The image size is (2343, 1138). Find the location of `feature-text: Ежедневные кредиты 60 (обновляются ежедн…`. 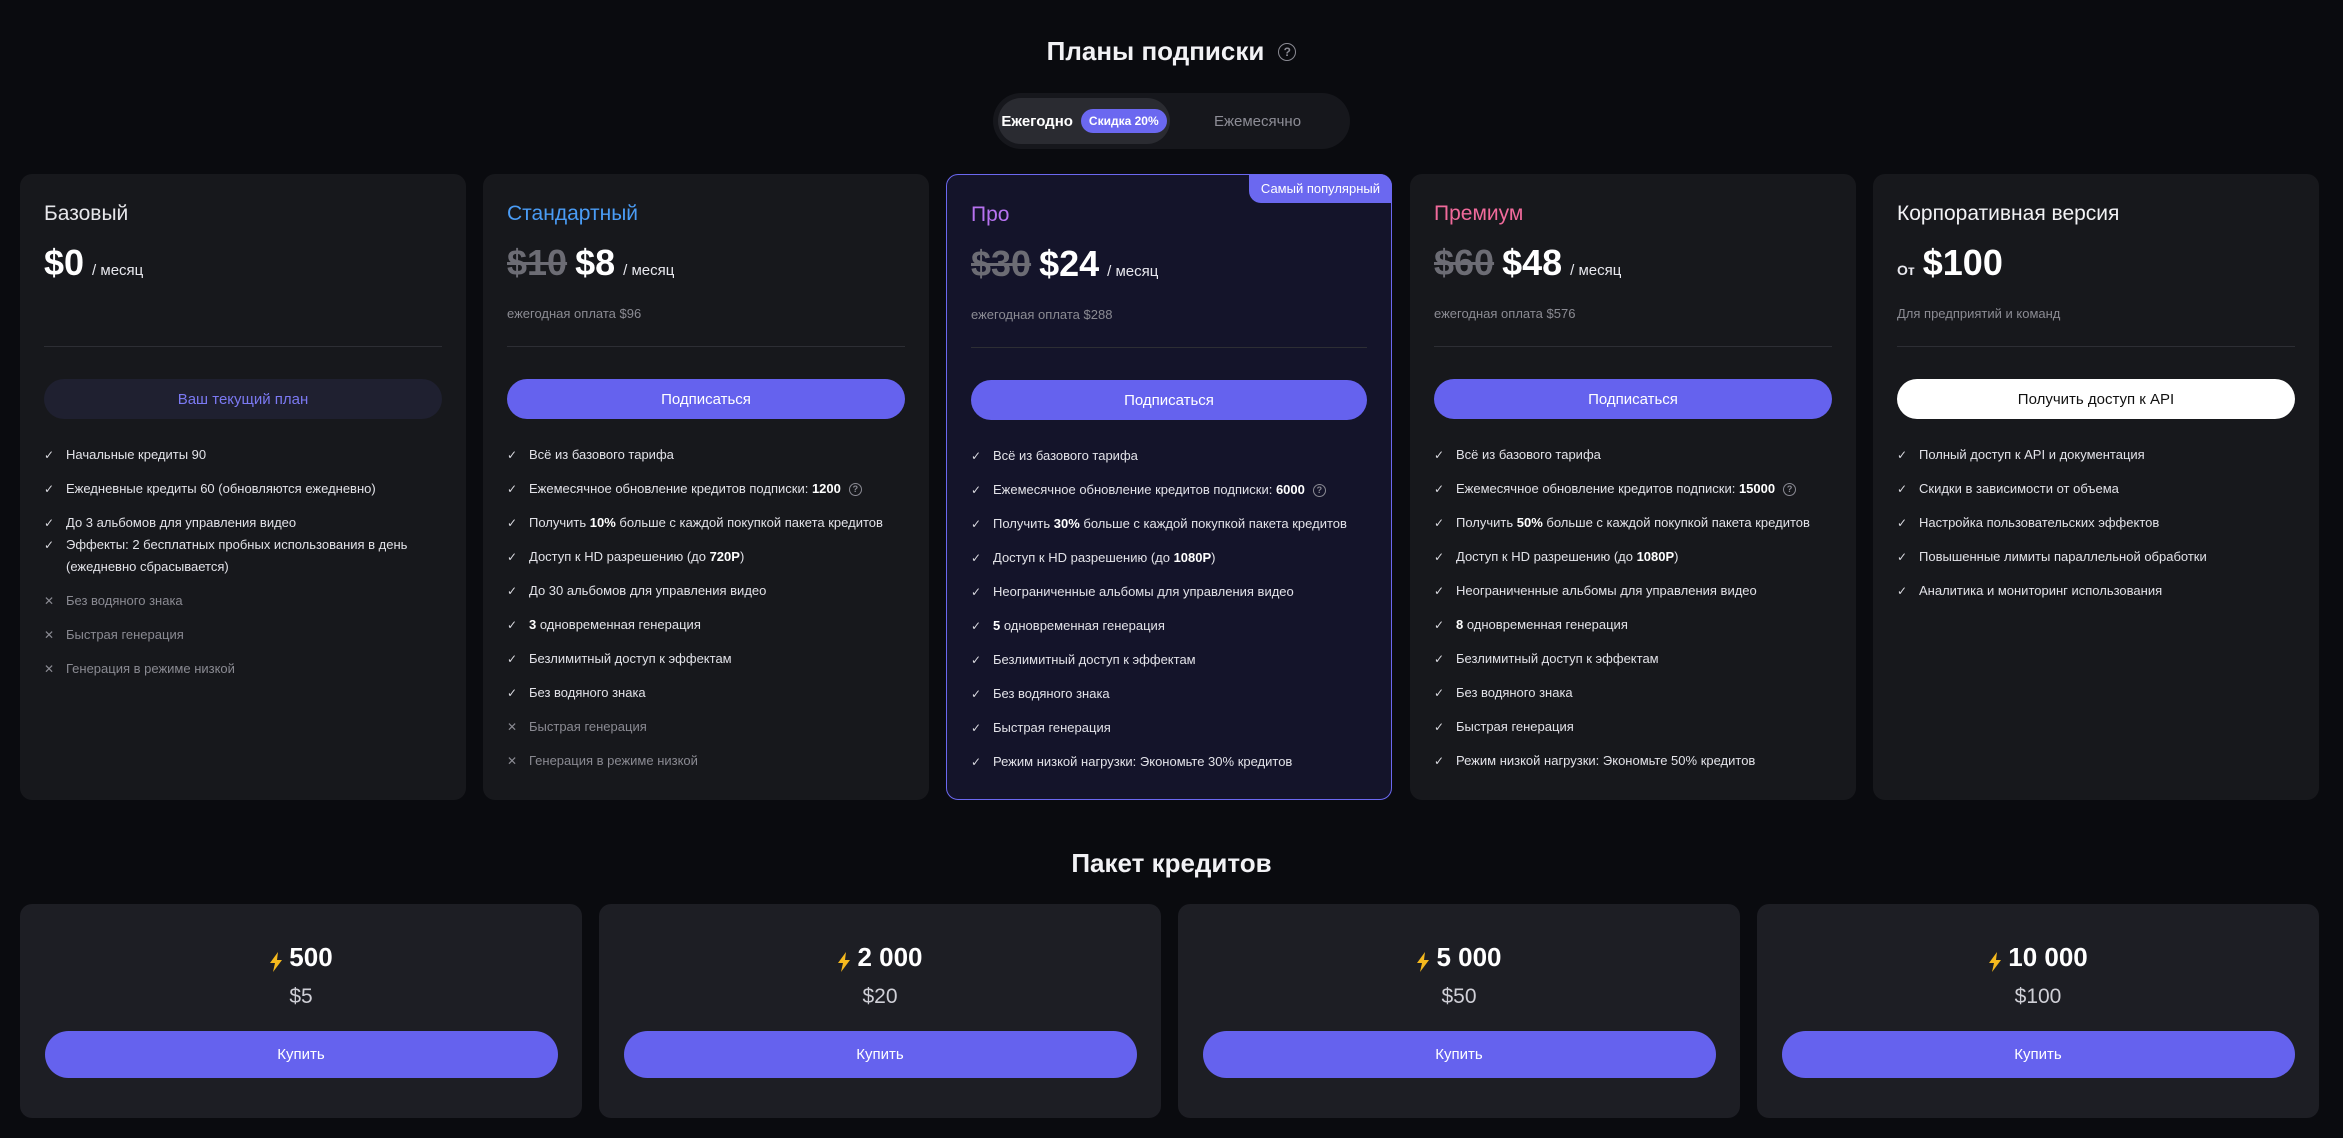

feature-text: Ежедневные кредиты 60 (обновляются ежедн… is located at coordinates (221, 488).